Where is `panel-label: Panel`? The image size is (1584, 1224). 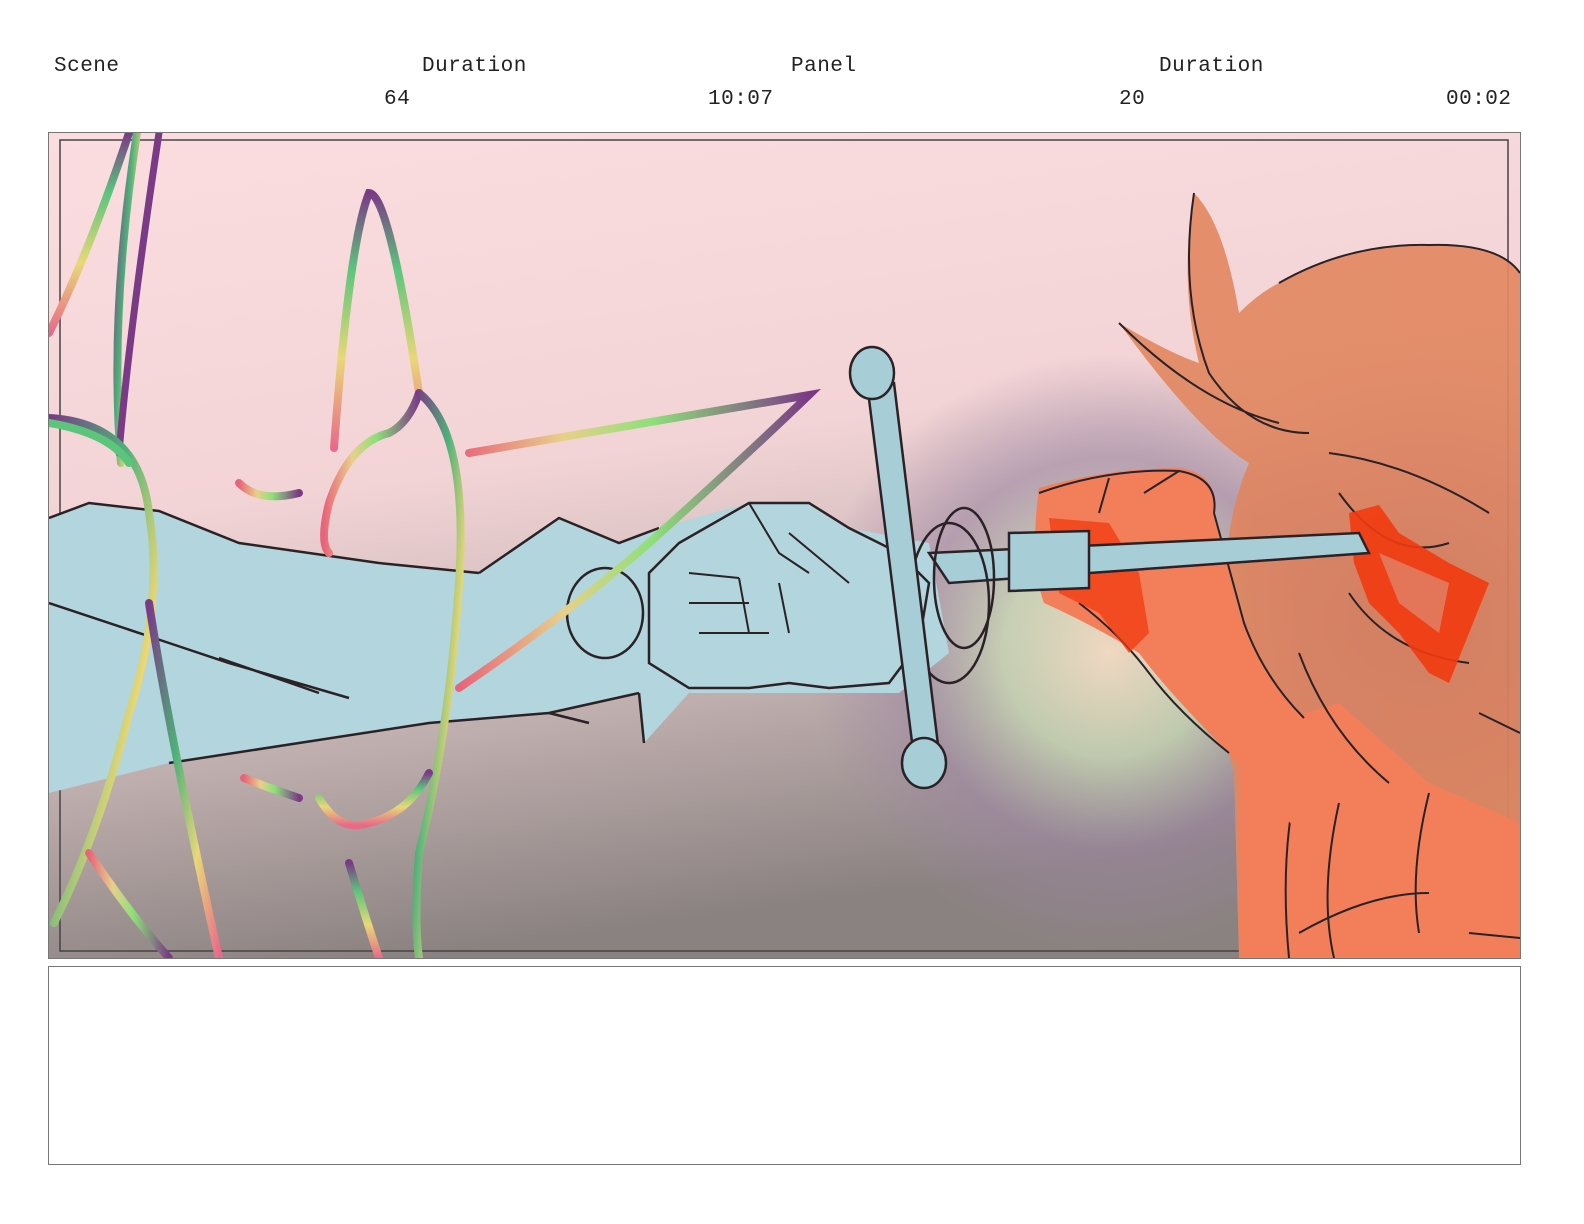
panel-label: Panel is located at coordinates (824, 66).